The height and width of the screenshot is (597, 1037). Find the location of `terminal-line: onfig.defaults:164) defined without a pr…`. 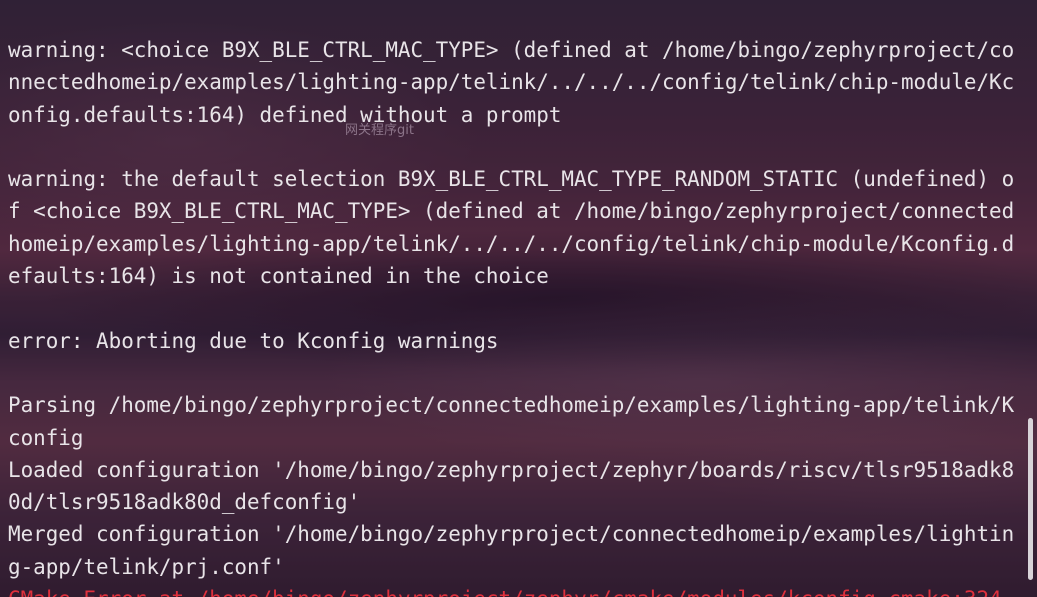

terminal-line: onfig.defaults:164) defined without a pr… is located at coordinates (285, 114).